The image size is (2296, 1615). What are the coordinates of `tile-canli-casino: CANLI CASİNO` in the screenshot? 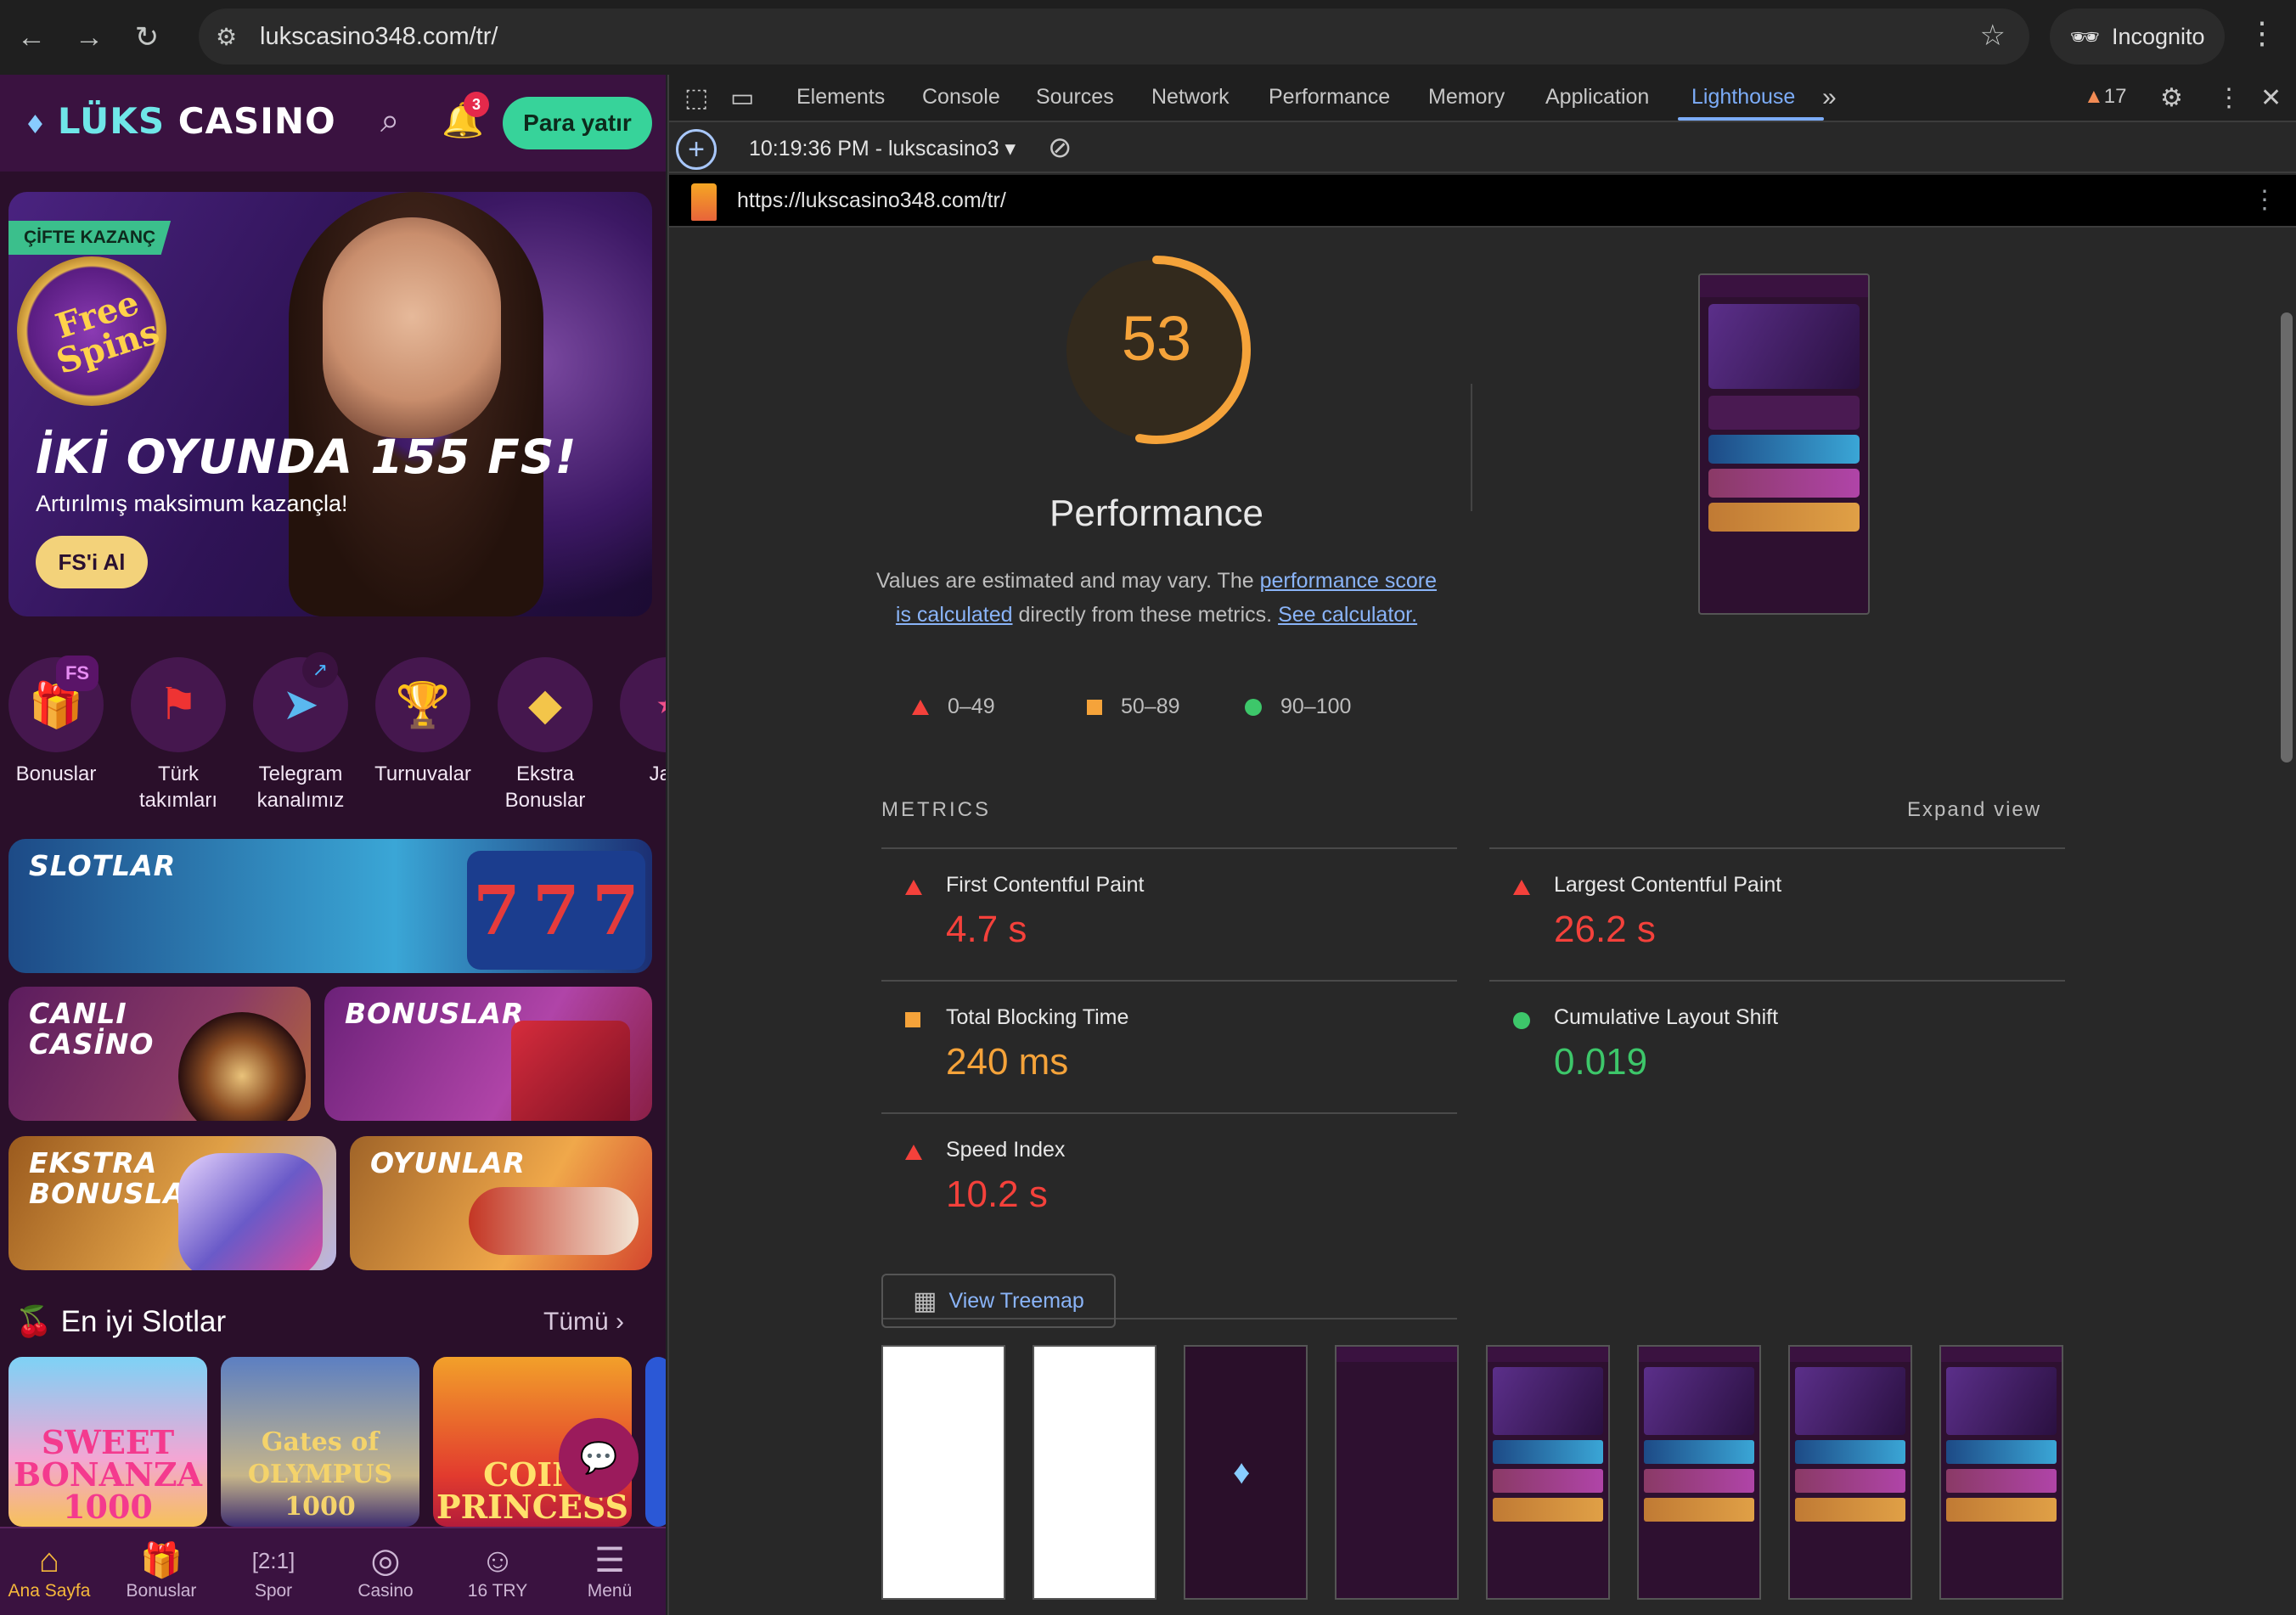 It's located at (159, 1054).